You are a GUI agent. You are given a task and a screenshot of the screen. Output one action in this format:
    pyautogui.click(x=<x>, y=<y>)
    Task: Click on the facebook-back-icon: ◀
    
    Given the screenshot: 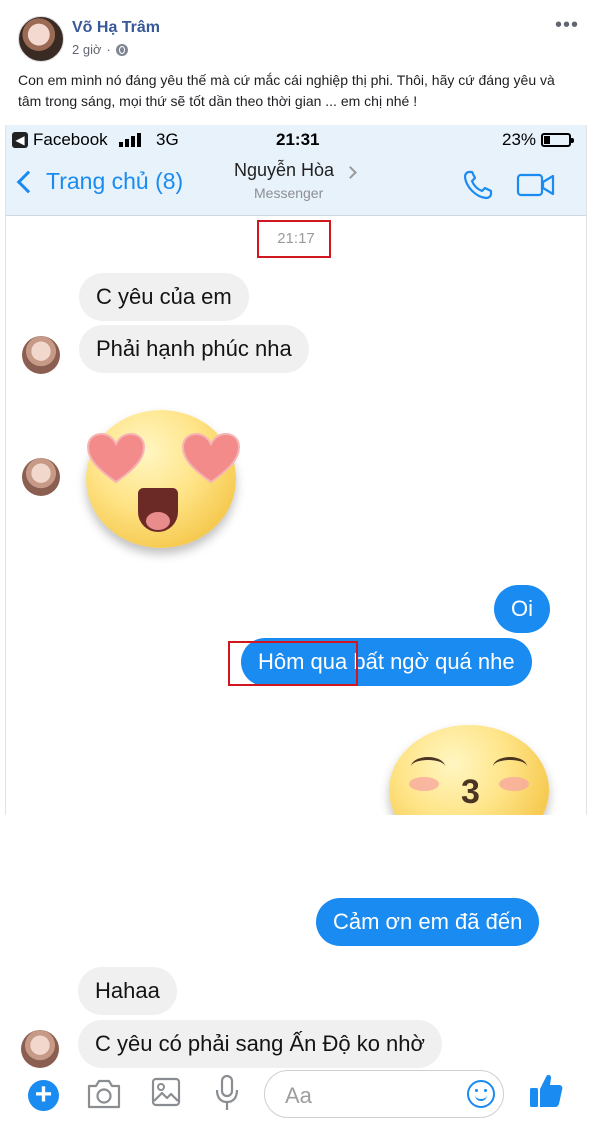 What is the action you would take?
    pyautogui.click(x=20, y=140)
    